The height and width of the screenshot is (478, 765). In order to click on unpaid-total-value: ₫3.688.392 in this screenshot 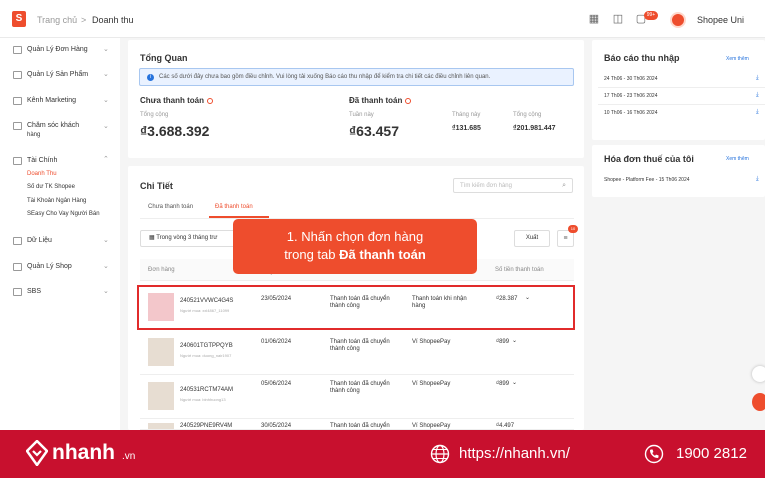, I will do `click(175, 131)`.